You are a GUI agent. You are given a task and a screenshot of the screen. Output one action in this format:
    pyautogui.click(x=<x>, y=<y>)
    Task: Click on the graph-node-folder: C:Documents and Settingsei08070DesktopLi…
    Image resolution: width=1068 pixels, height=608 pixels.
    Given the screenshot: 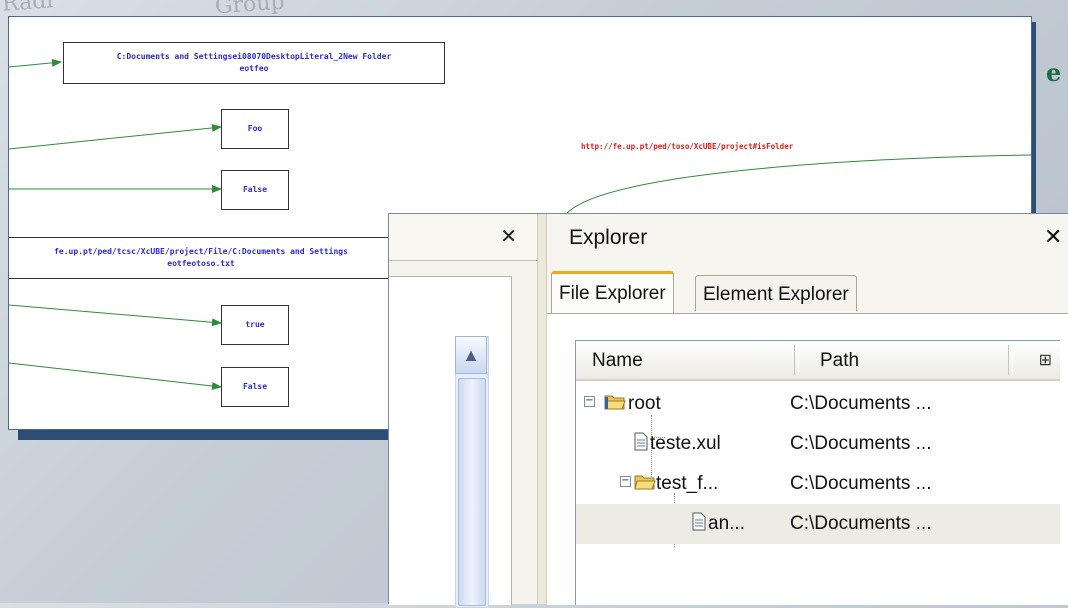 What is the action you would take?
    pyautogui.click(x=254, y=63)
    